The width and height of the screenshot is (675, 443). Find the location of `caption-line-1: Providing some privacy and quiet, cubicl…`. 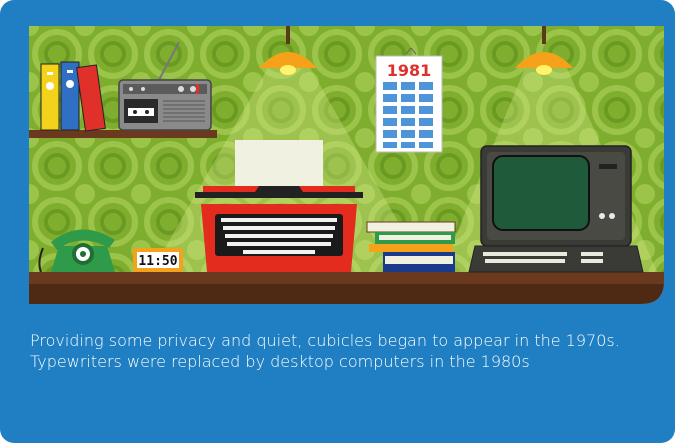

caption-line-1: Providing some privacy and quiet, cubicl… is located at coordinates (325, 340).